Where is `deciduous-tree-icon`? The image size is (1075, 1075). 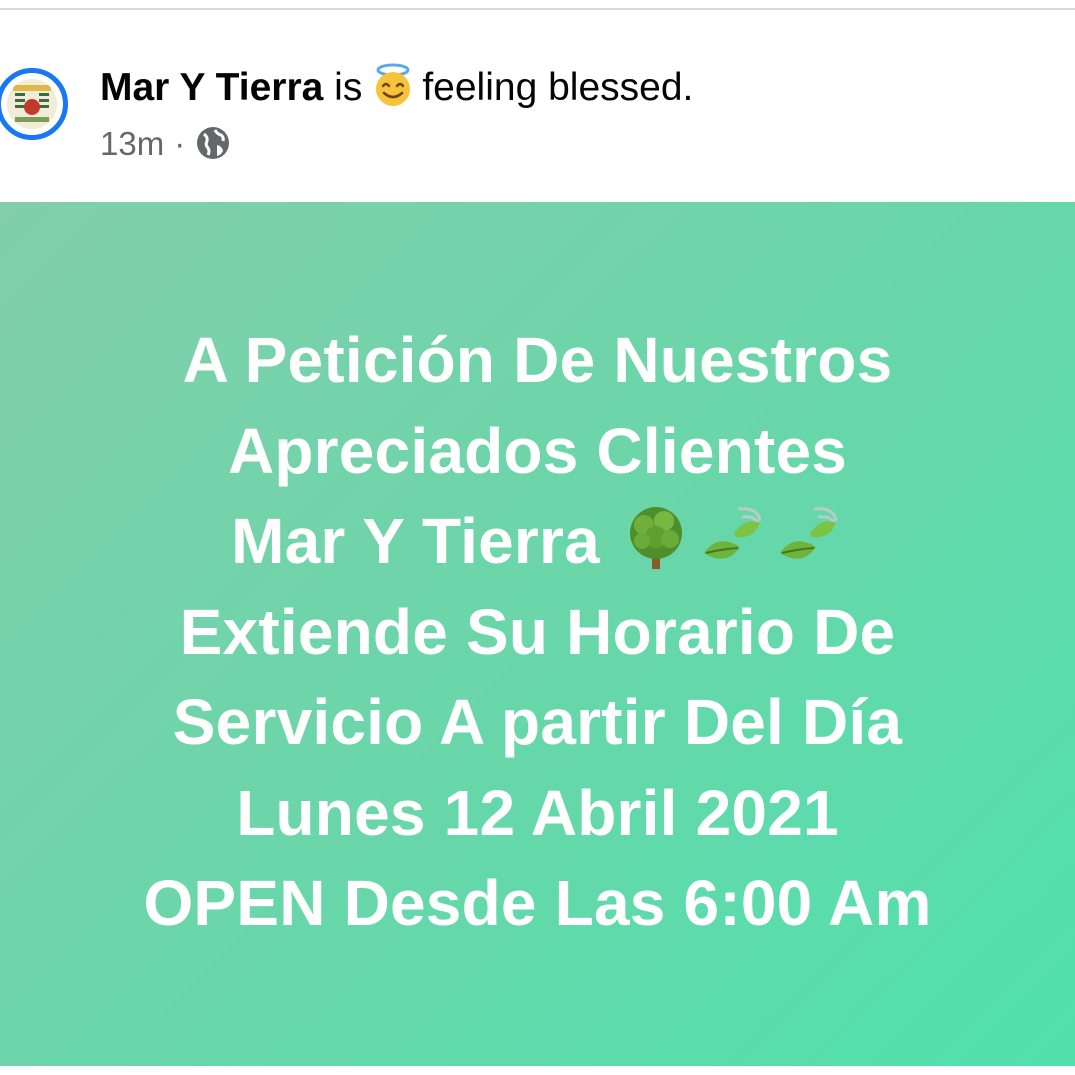 deciduous-tree-icon is located at coordinates (656, 549).